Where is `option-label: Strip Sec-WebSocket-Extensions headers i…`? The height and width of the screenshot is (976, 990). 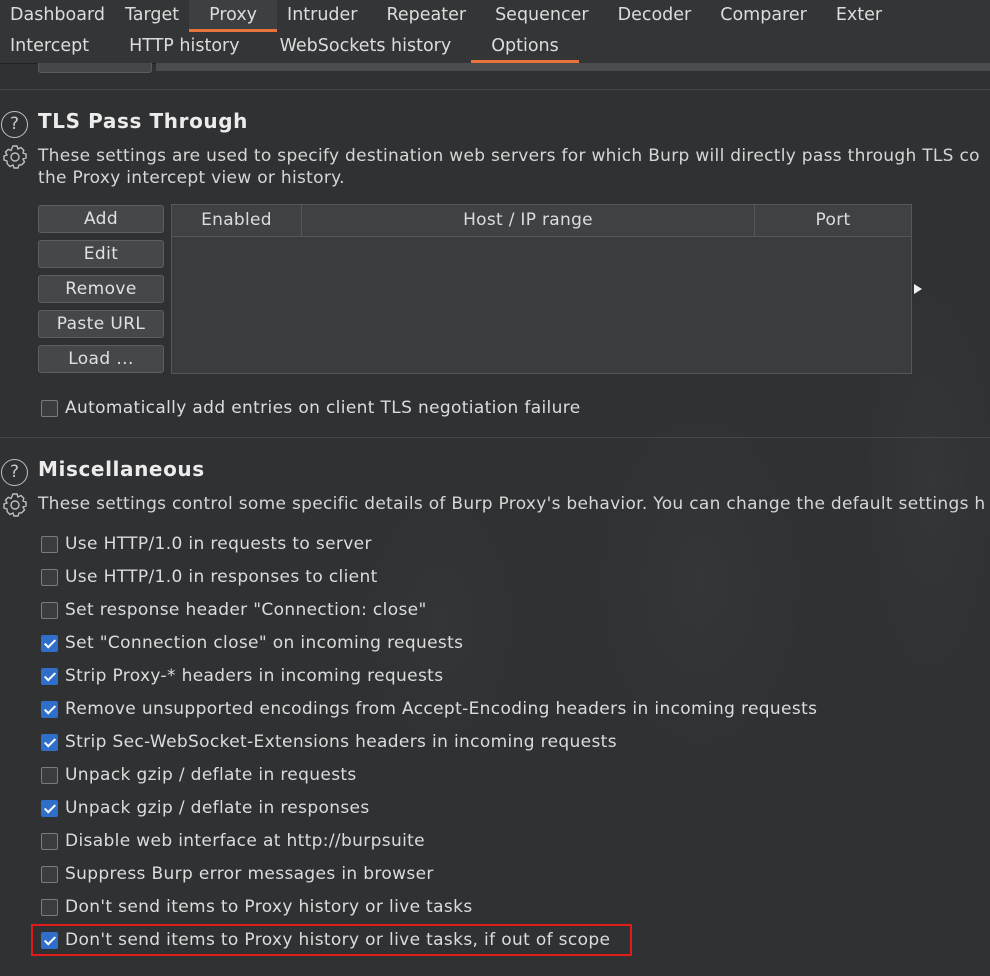 option-label: Strip Sec-WebSocket-Extensions headers i… is located at coordinates (341, 742).